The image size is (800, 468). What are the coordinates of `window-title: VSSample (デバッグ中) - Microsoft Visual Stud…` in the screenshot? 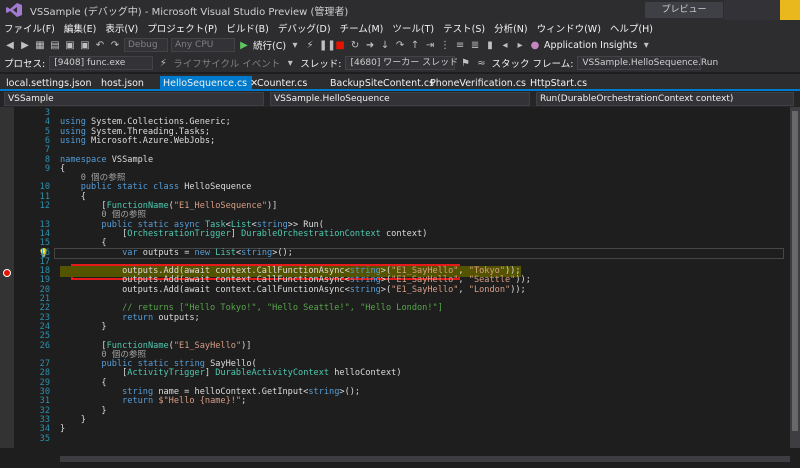 It's located at (189, 12).